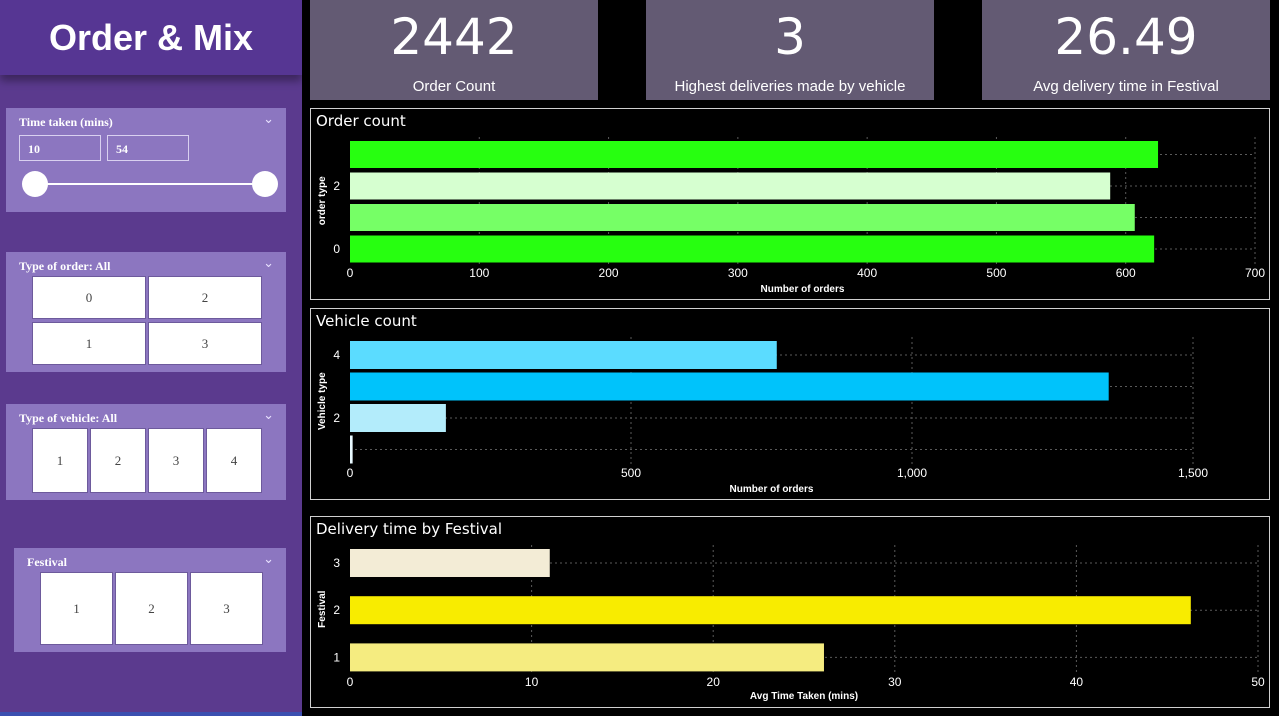 The height and width of the screenshot is (716, 1279). I want to click on x-tick-label: 20, so click(714, 682).